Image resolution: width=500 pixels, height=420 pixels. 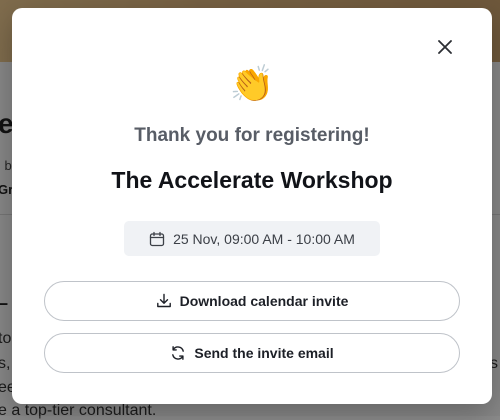 I want to click on event-date-time-text: 25 Nov, 09:00 AM - 10:00 AM, so click(x=264, y=238).